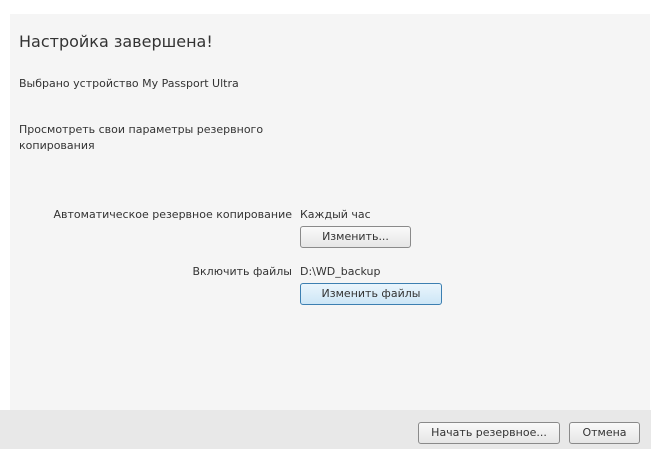 This screenshot has height=449, width=651. Describe the element at coordinates (371, 294) in the screenshot. I see `change-files-button: Изменить файлы` at that location.